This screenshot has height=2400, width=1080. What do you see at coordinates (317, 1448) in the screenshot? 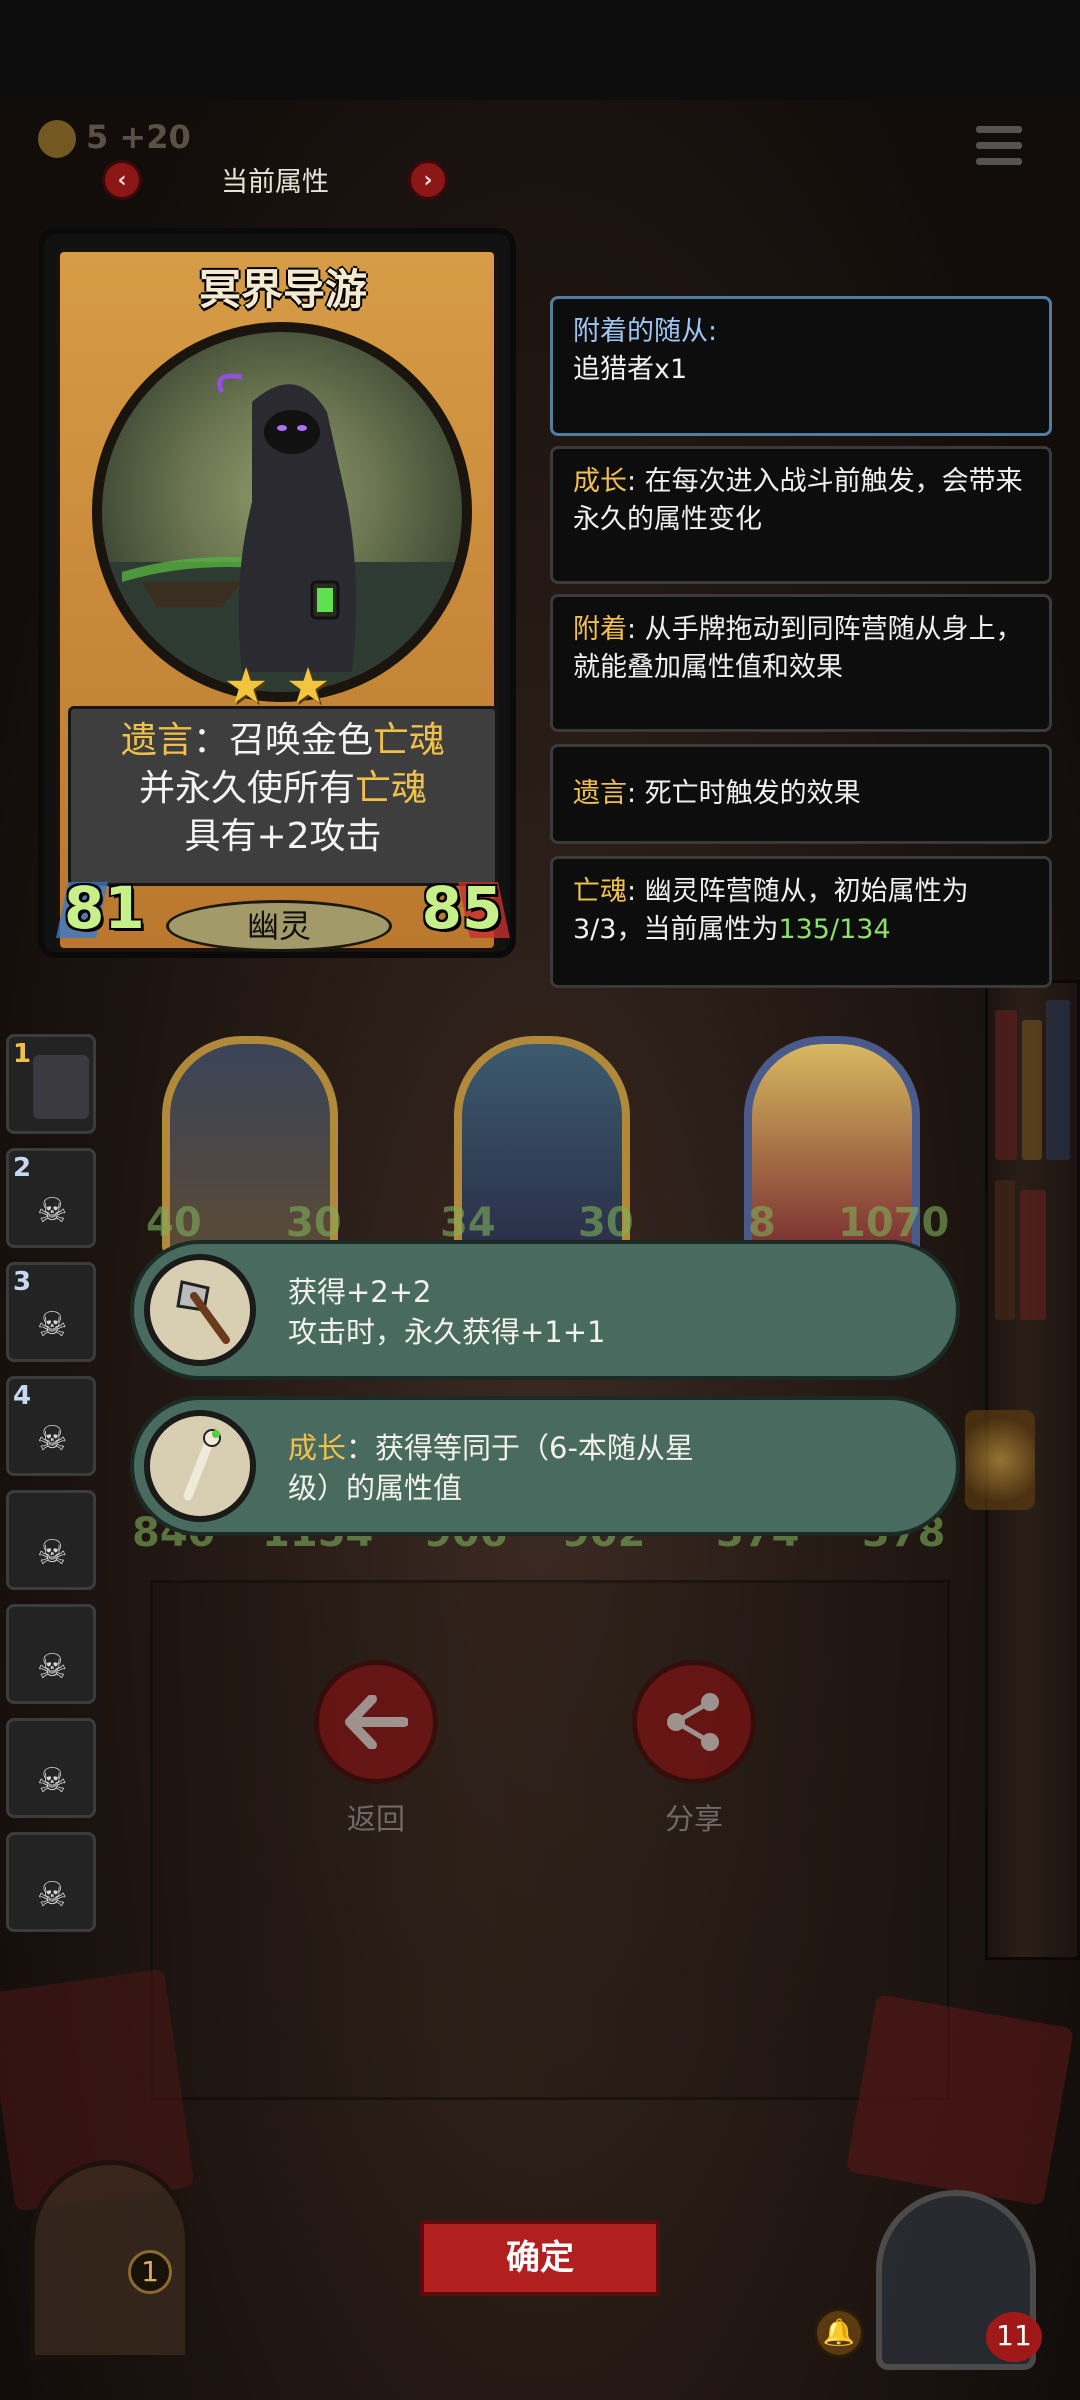
I see `keyword-growth: 成长` at bounding box center [317, 1448].